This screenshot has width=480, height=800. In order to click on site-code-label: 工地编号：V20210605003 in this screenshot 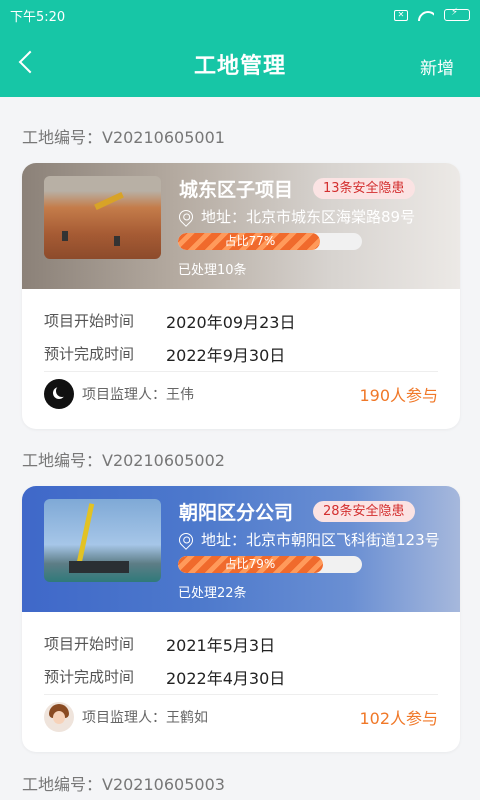, I will do `click(123, 784)`.